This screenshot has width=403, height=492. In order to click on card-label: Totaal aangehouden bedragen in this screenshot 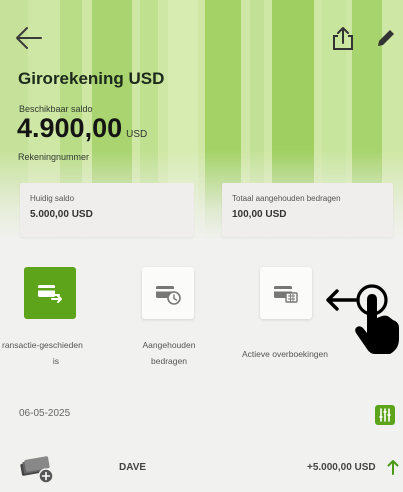, I will do `click(286, 198)`.